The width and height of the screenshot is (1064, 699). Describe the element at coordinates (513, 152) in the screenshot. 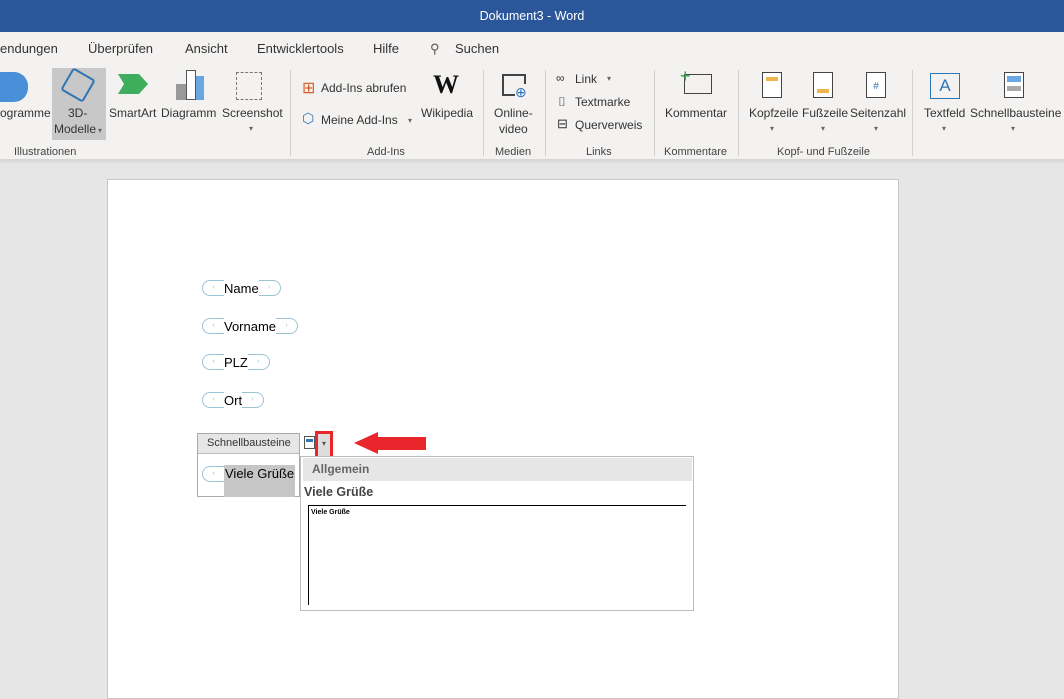

I see `group-medien: Medien` at that location.